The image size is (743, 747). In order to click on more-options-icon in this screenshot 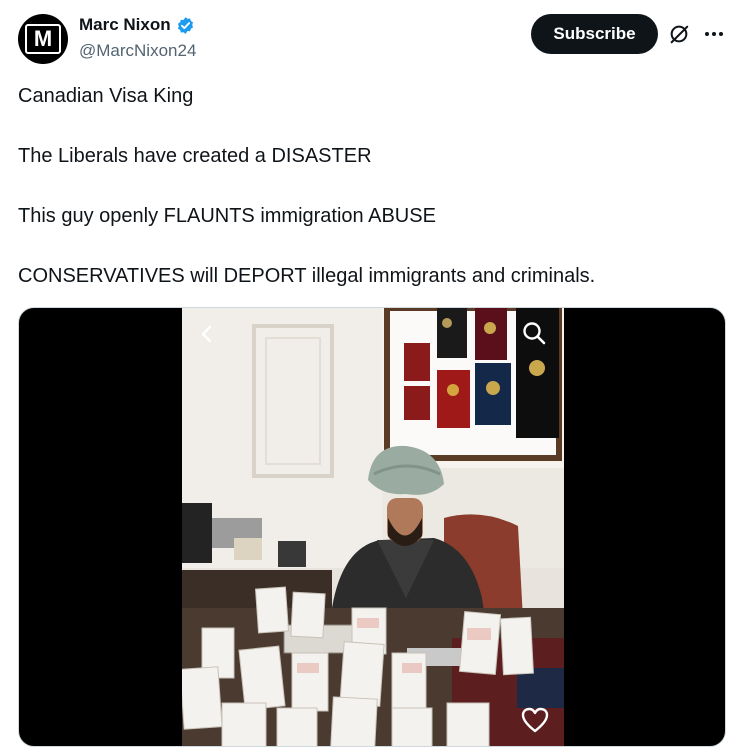, I will do `click(714, 34)`.